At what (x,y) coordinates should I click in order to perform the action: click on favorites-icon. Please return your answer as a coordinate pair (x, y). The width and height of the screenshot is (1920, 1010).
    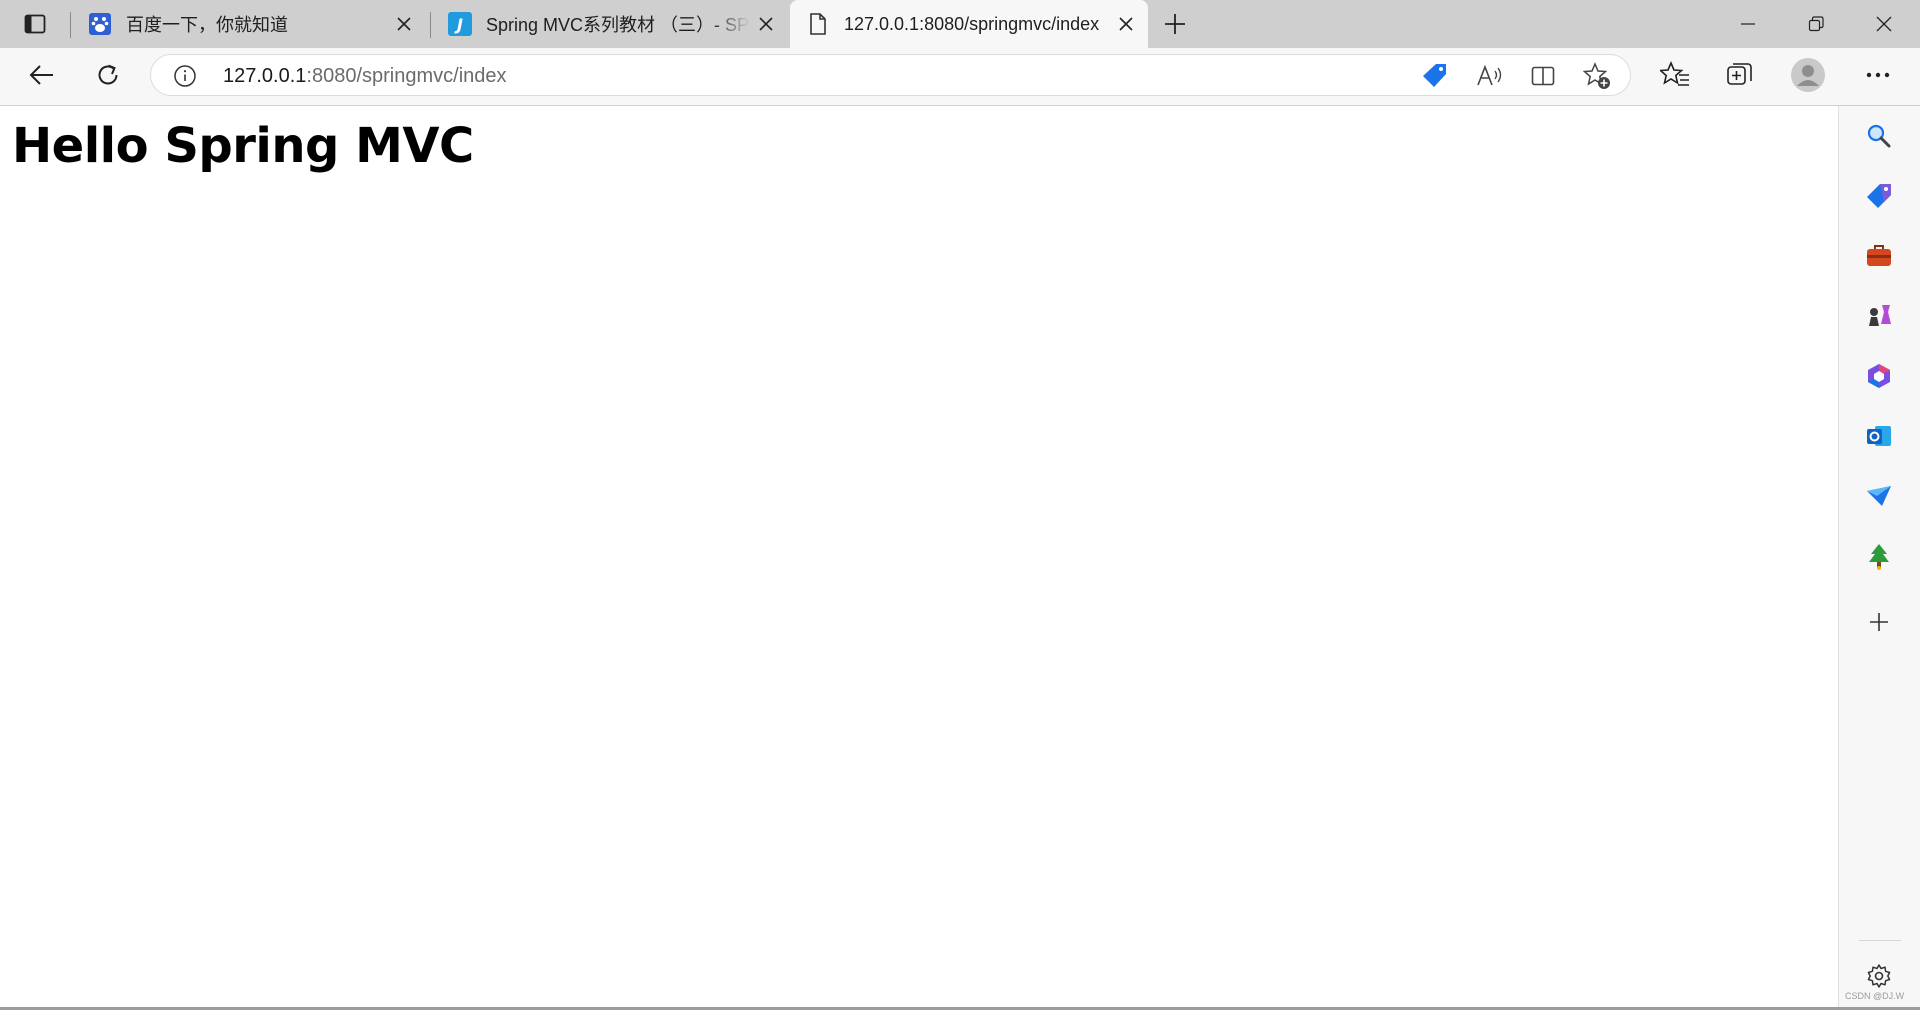
    Looking at the image, I should click on (1674, 73).